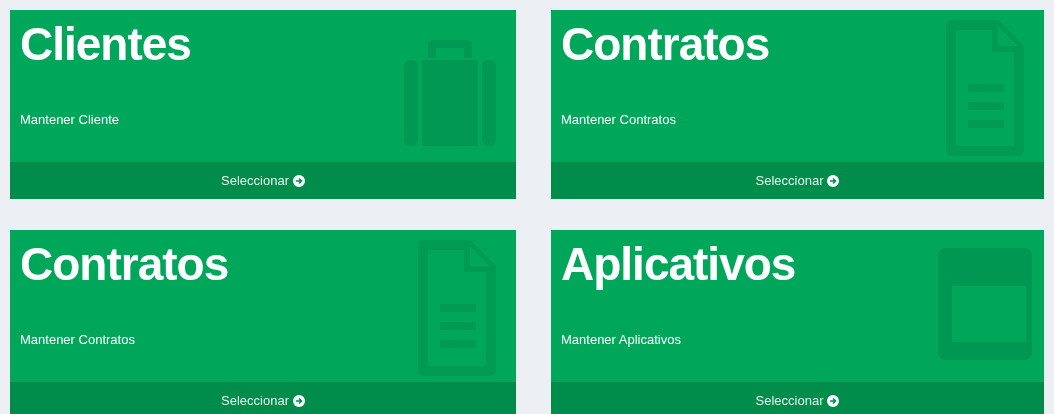 The image size is (1054, 414). Describe the element at coordinates (678, 264) in the screenshot. I see `card-title: Aplicativos` at that location.